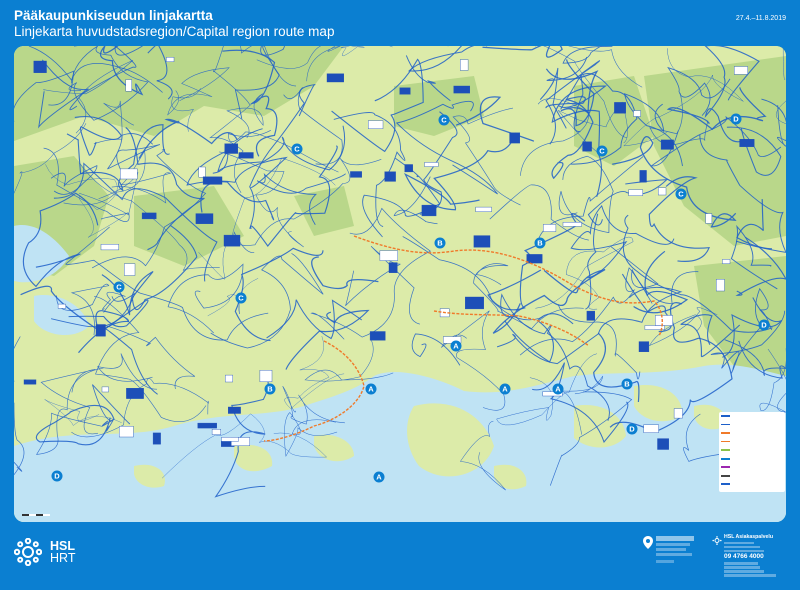 This screenshot has height=590, width=800. Describe the element at coordinates (44, 552) in the screenshot. I see `hsl-logo: HSL HRT` at that location.